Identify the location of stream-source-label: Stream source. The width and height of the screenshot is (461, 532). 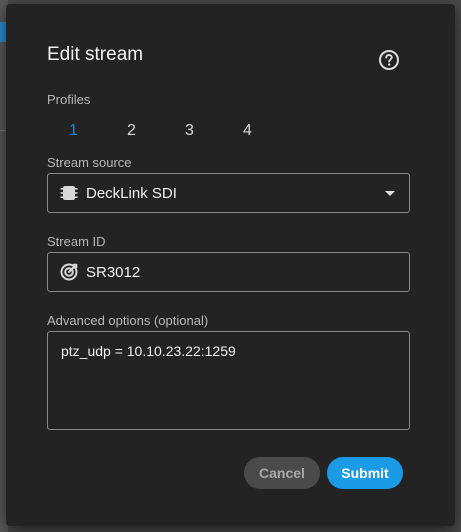
(89, 162).